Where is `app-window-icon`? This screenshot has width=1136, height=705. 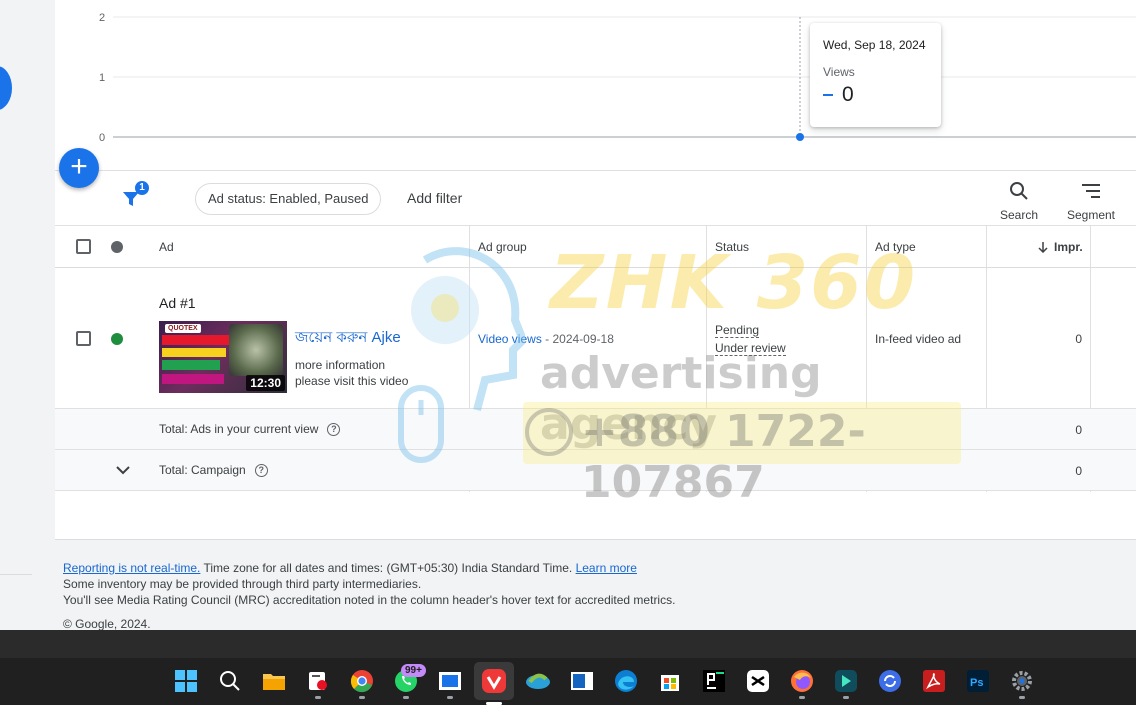
app-window-icon is located at coordinates (450, 683).